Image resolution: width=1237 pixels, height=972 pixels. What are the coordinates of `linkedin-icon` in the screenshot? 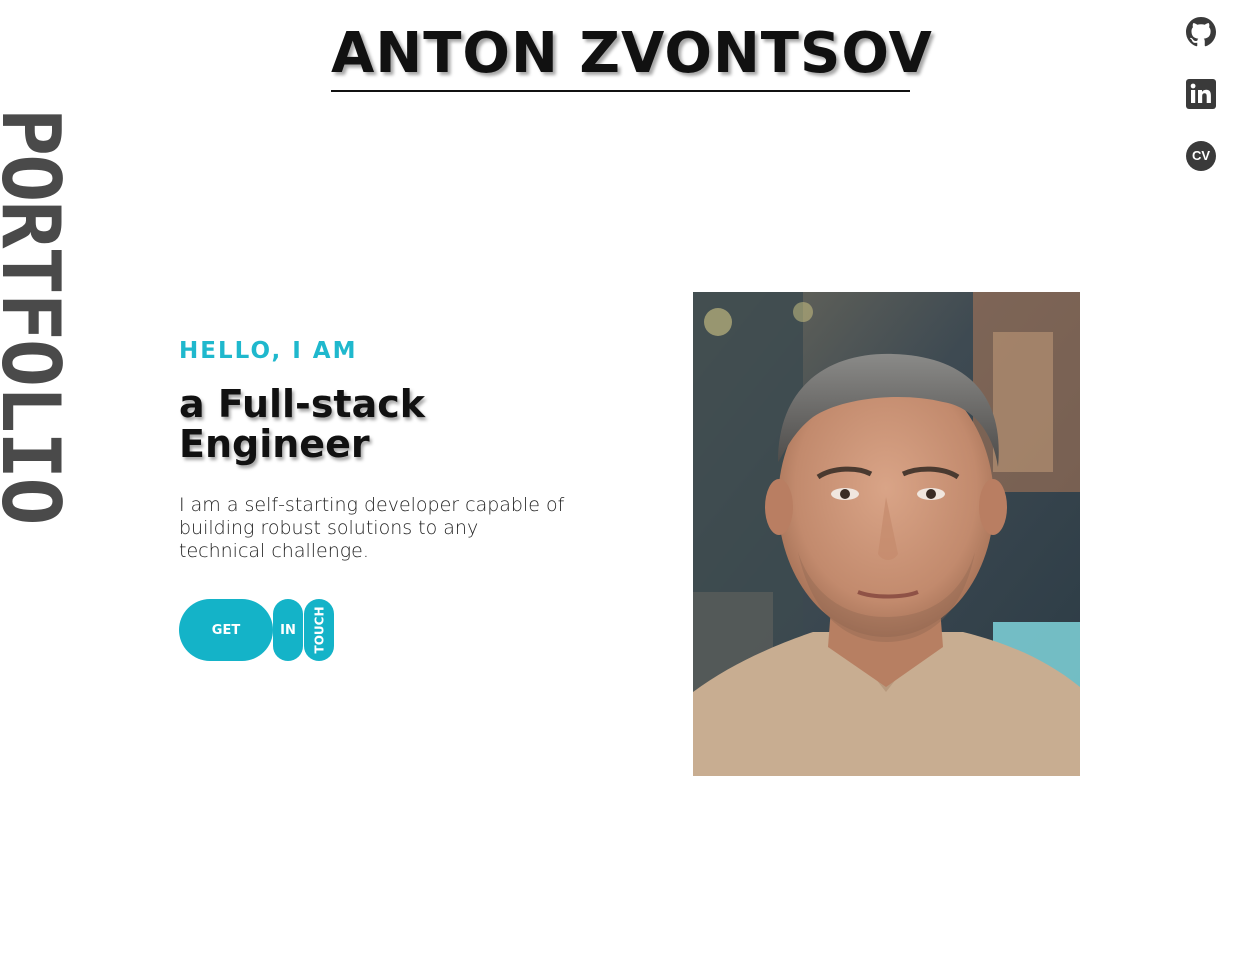 It's located at (1201, 94).